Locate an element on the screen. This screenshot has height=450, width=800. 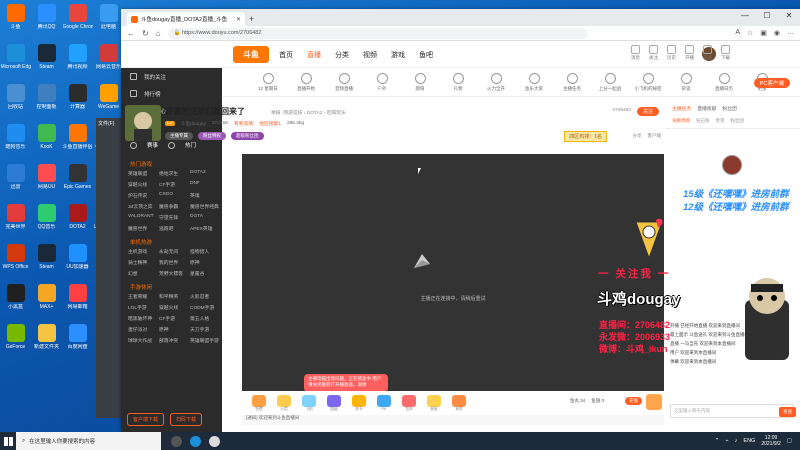
category-item: 户外 is located at coordinates (382, 82).